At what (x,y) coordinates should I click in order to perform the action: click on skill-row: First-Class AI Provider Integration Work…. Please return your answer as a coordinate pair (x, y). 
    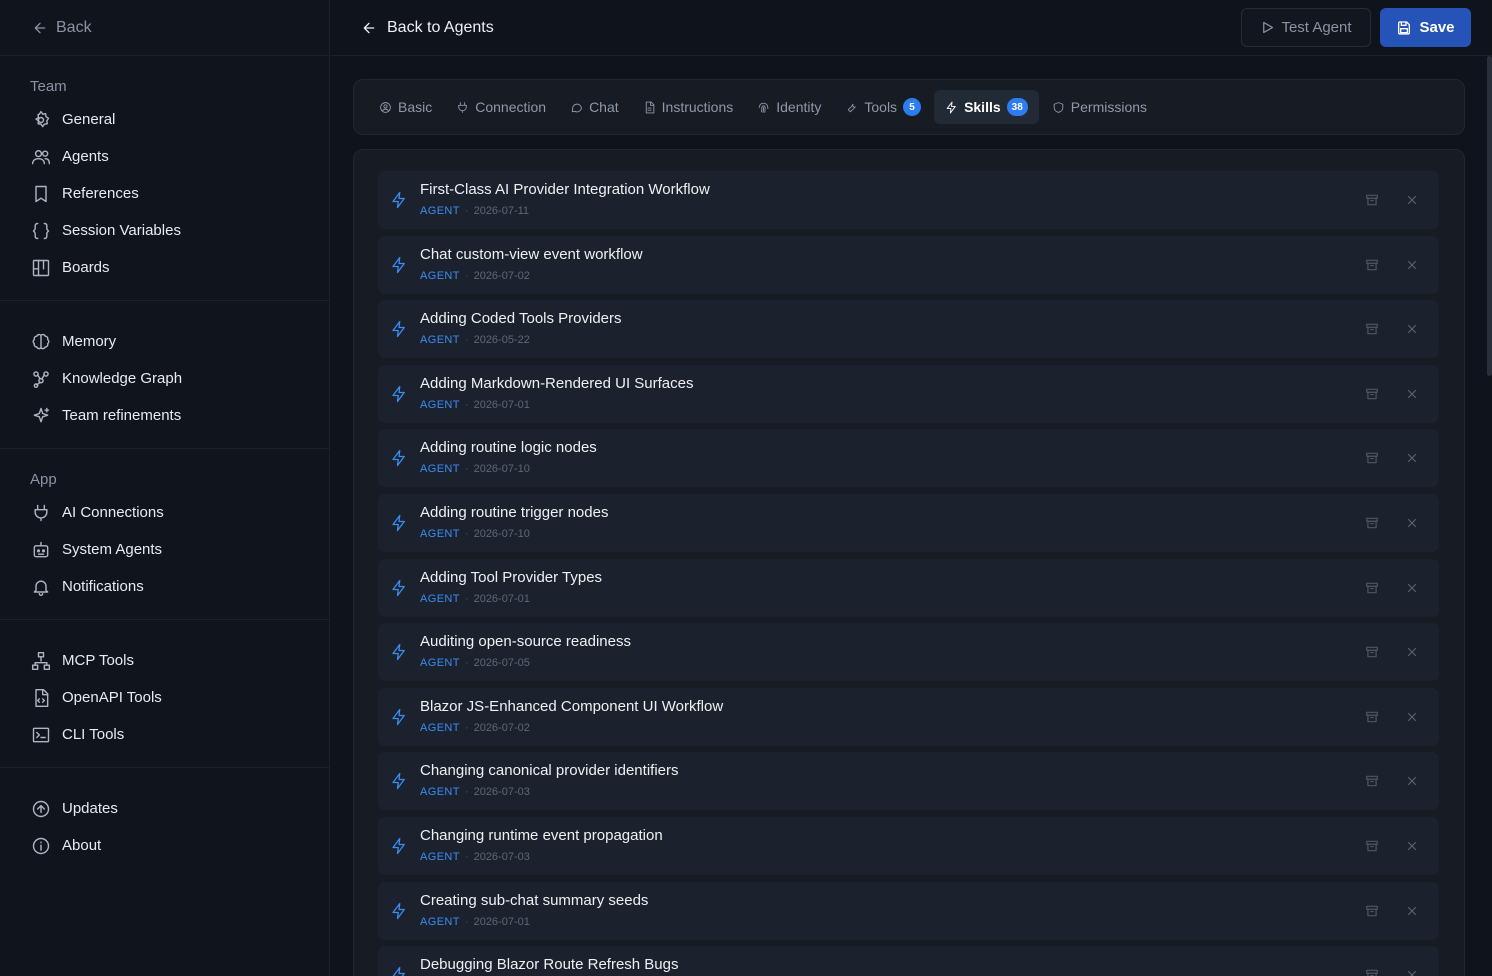
    Looking at the image, I should click on (908, 200).